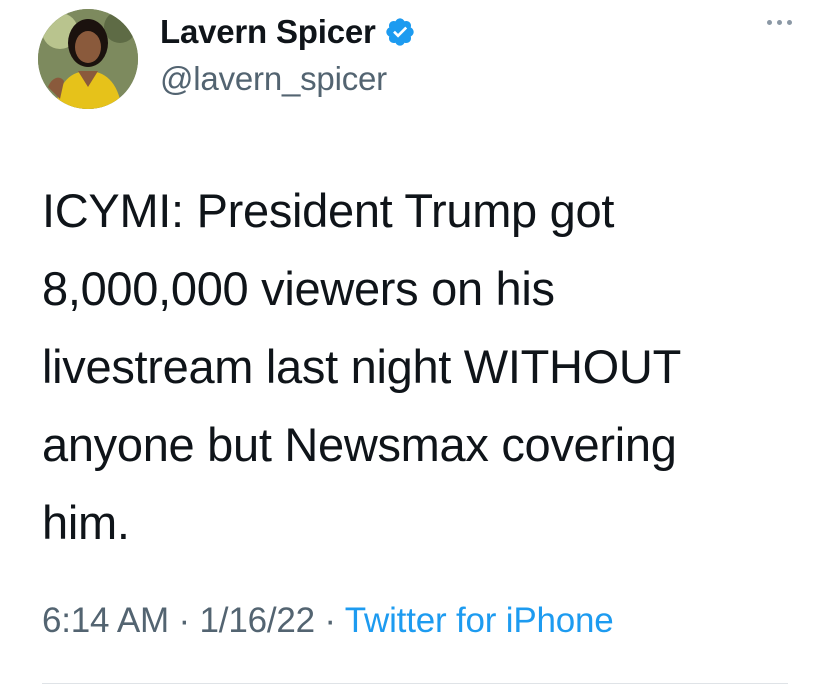 This screenshot has width=828, height=691. What do you see at coordinates (86, 522) in the screenshot?
I see `tweet-text-line: him.` at bounding box center [86, 522].